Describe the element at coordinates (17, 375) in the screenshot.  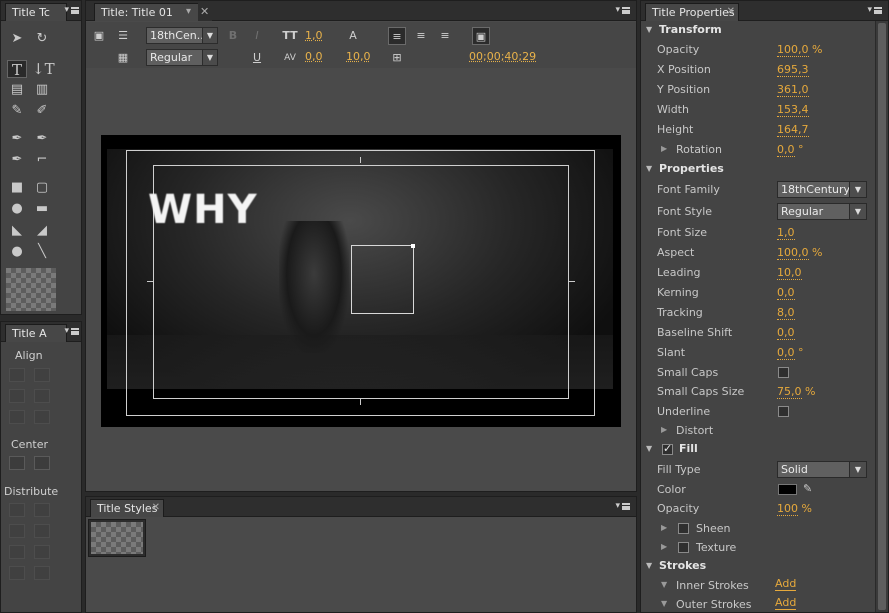
I see `align-left-icon` at that location.